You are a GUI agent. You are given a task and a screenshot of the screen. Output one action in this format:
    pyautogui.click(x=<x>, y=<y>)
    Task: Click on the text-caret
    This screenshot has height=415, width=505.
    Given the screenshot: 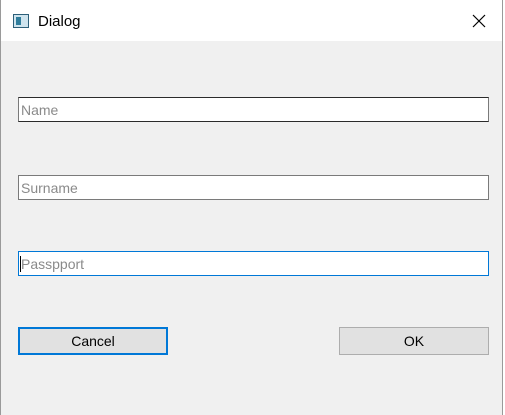 What is the action you would take?
    pyautogui.click(x=20, y=264)
    